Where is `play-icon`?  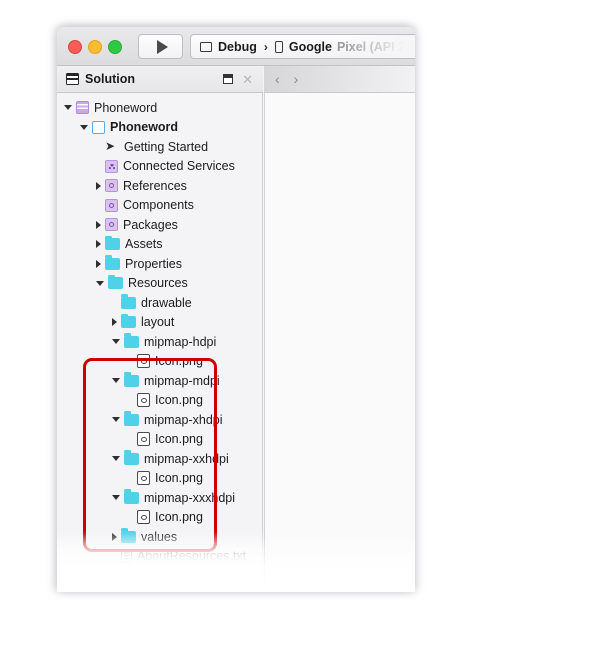 play-icon is located at coordinates (162, 46).